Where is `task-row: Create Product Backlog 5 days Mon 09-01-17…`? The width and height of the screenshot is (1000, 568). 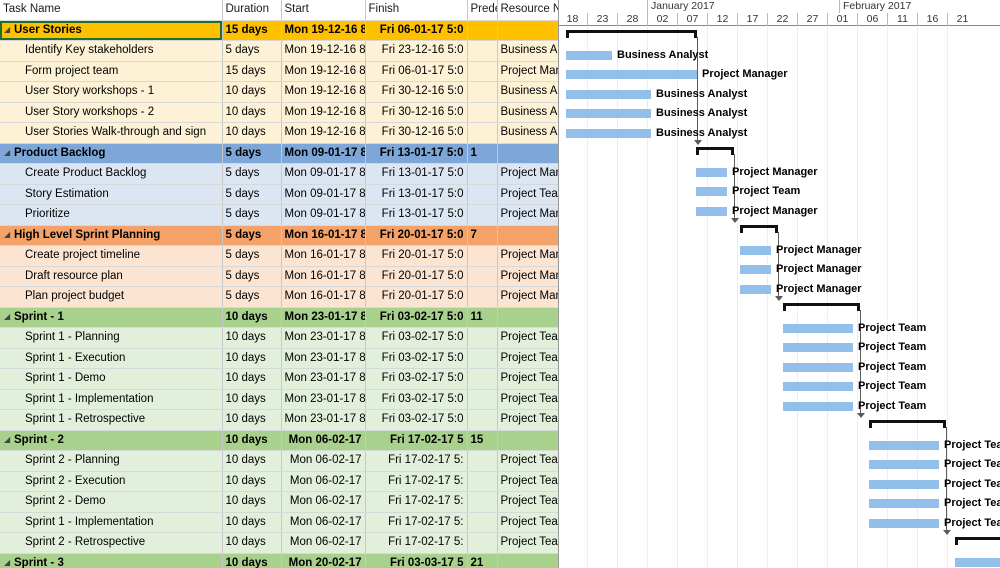
task-row: Create Product Backlog 5 days Mon 09-01-17… is located at coordinates (279, 174).